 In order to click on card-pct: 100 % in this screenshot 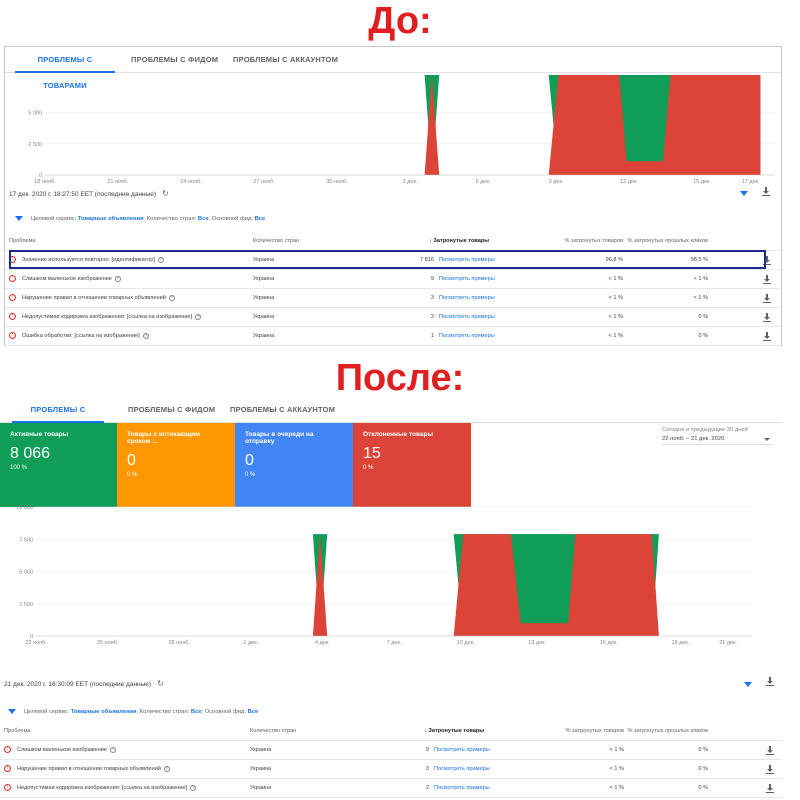, I will do `click(19, 468)`.